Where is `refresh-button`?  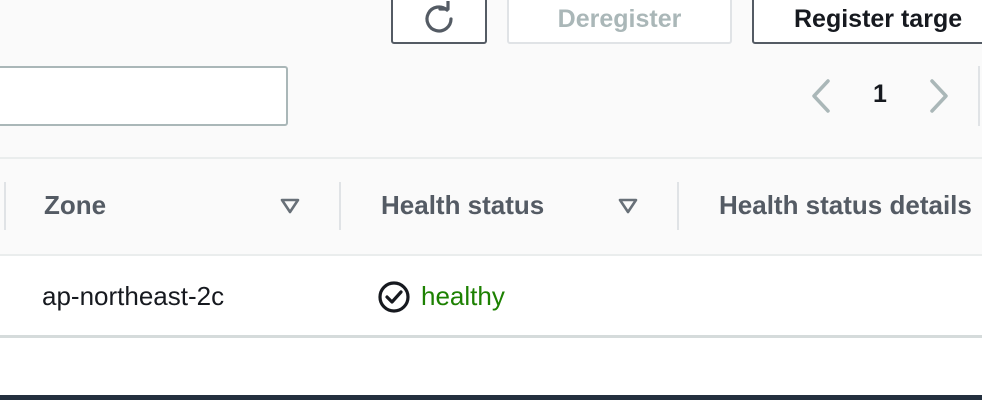 refresh-button is located at coordinates (439, 22).